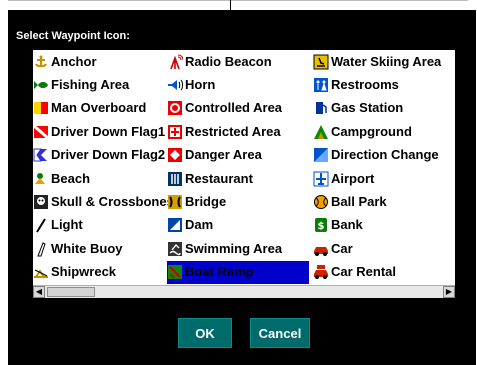 This screenshot has width=477, height=365. What do you see at coordinates (175, 249) in the screenshot?
I see `swimming-area-icon` at bounding box center [175, 249].